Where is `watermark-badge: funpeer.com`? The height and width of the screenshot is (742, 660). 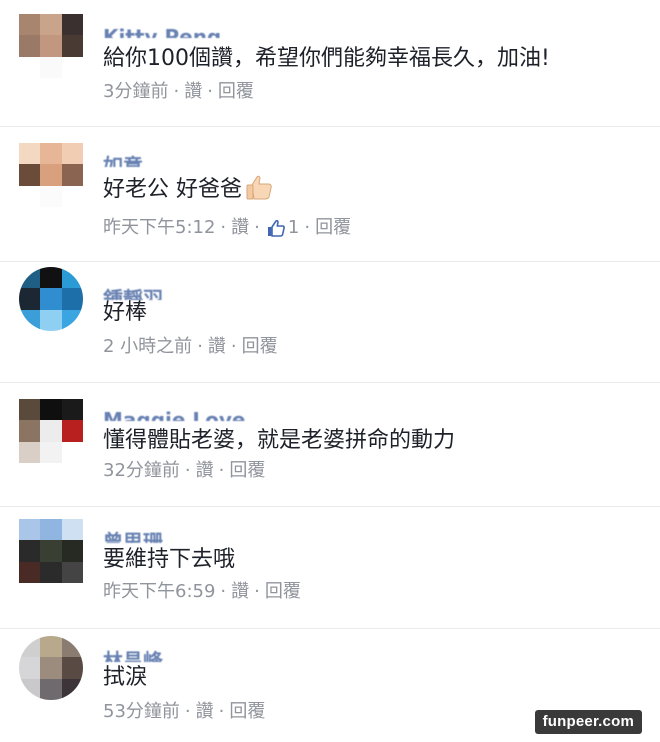
watermark-badge: funpeer.com is located at coordinates (588, 722).